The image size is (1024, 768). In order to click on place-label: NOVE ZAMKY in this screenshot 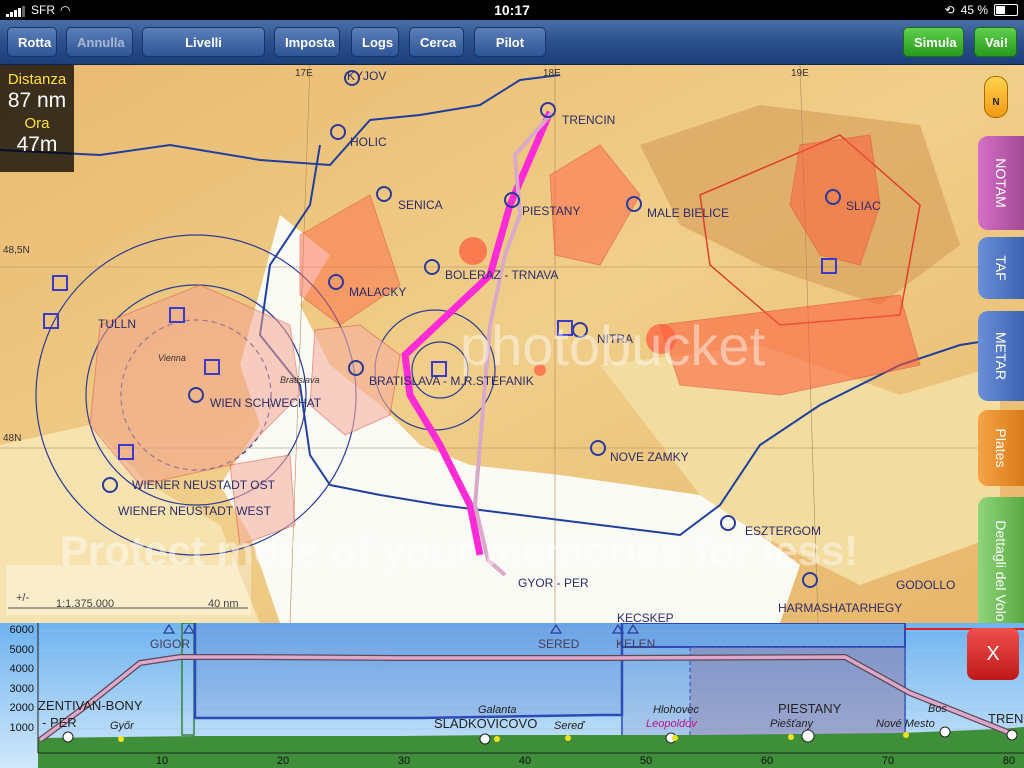, I will do `click(649, 457)`.